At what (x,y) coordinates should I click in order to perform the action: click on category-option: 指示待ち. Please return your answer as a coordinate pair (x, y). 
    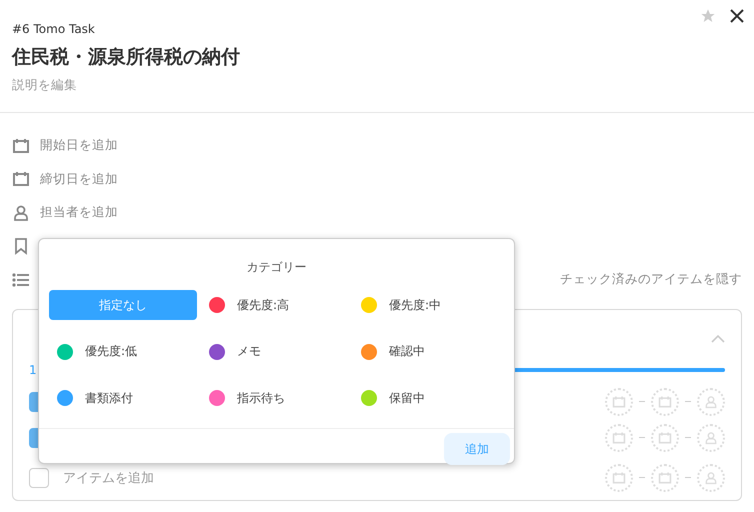
    Looking at the image, I should click on (275, 398).